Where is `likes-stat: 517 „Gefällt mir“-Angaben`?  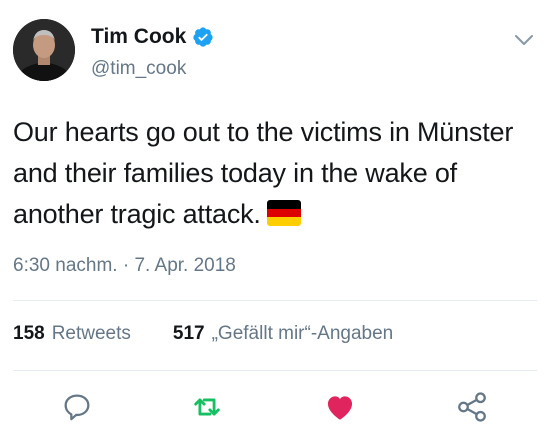 likes-stat: 517 „Gefällt mir“-Angaben is located at coordinates (283, 334).